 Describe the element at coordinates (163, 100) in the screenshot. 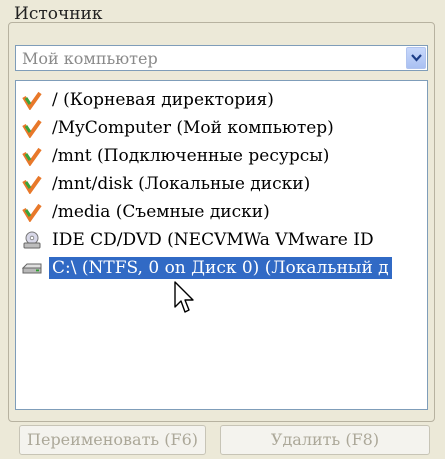

I see `list-item-label: / (Корневая директория)` at that location.